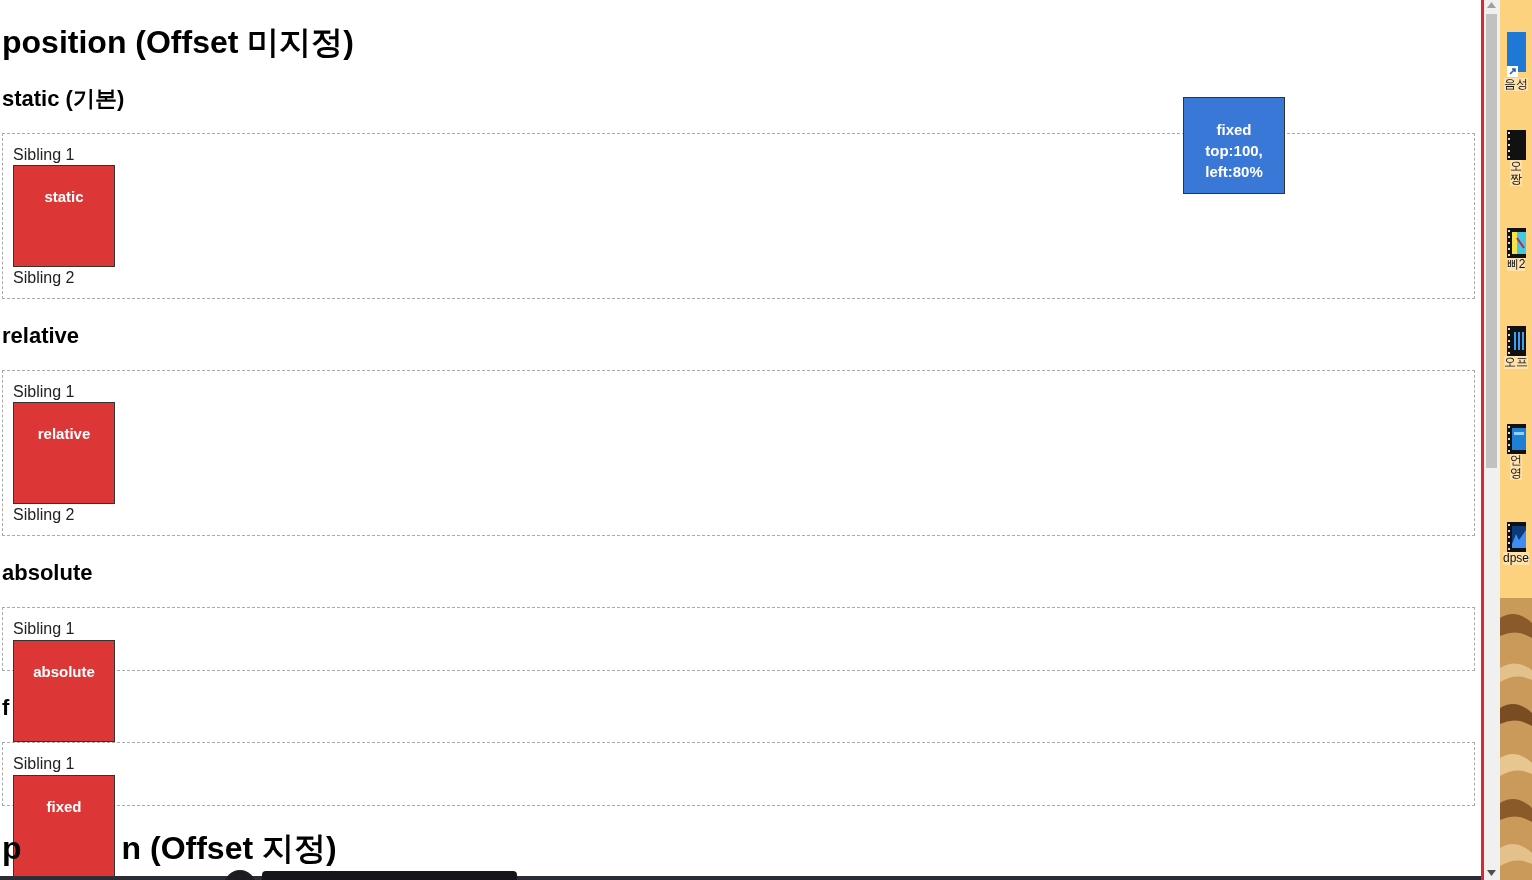 This screenshot has height=880, width=1532. What do you see at coordinates (1516, 460) in the screenshot?
I see `icon-label: 언` at bounding box center [1516, 460].